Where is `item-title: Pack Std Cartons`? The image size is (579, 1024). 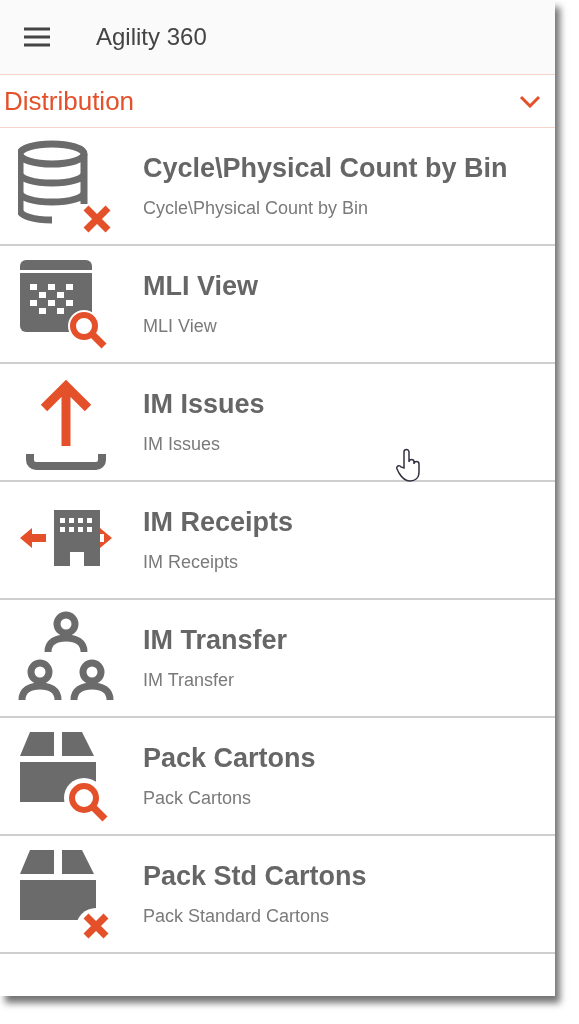 item-title: Pack Std Cartons is located at coordinates (255, 876).